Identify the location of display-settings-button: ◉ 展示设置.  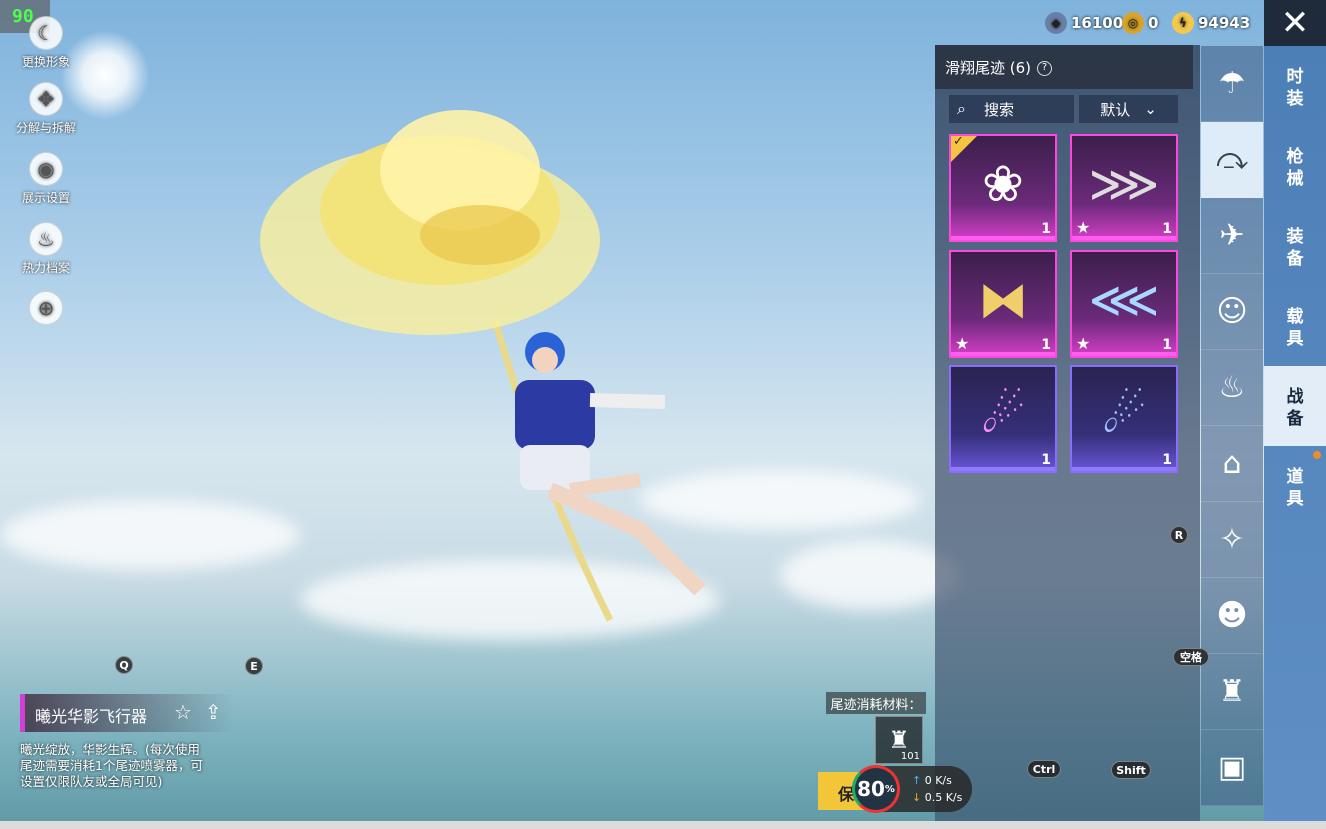
(46, 179).